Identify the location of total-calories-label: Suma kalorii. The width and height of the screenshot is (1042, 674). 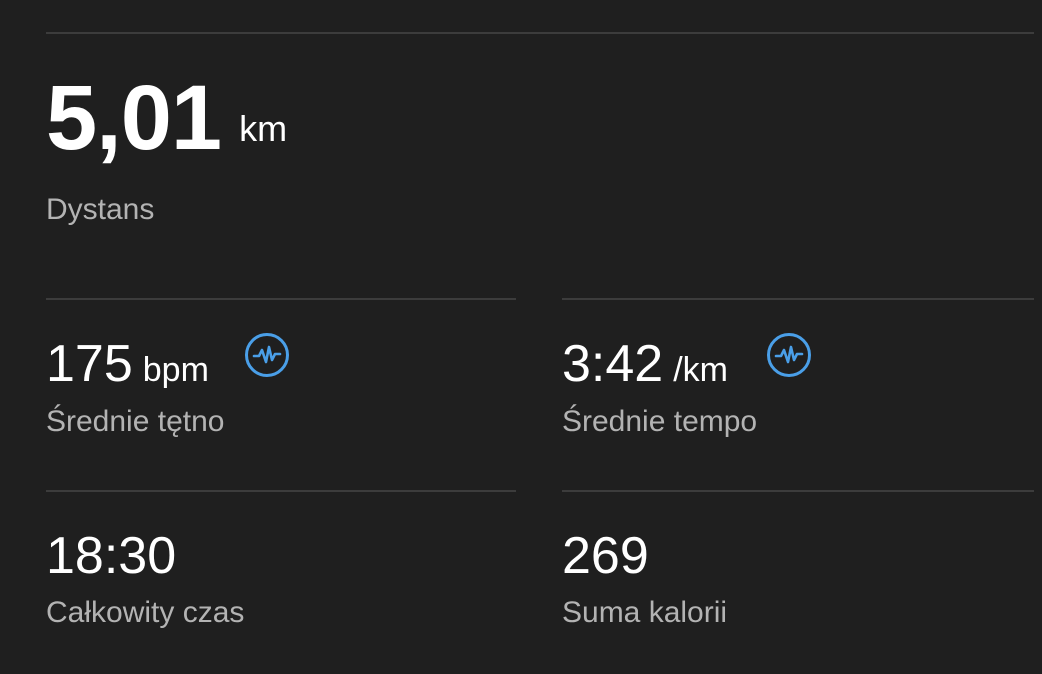
(645, 612).